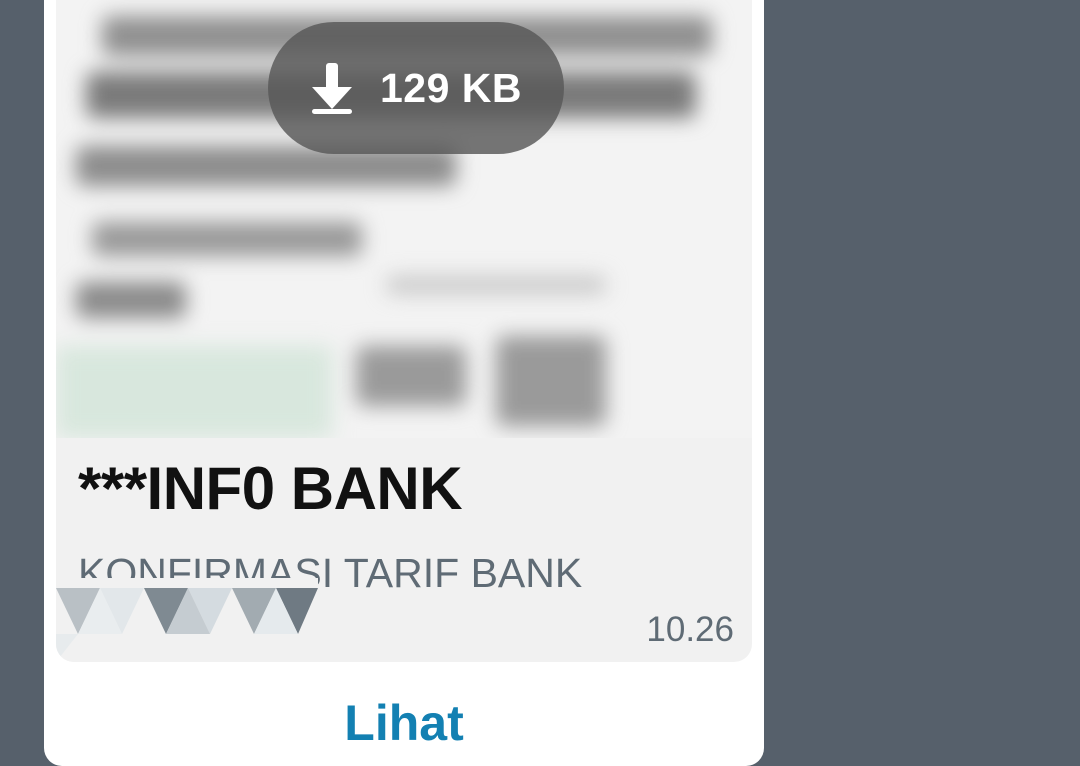 The image size is (1080, 766). Describe the element at coordinates (270, 488) in the screenshot. I see `message-title: ***INF0 BANK` at that location.